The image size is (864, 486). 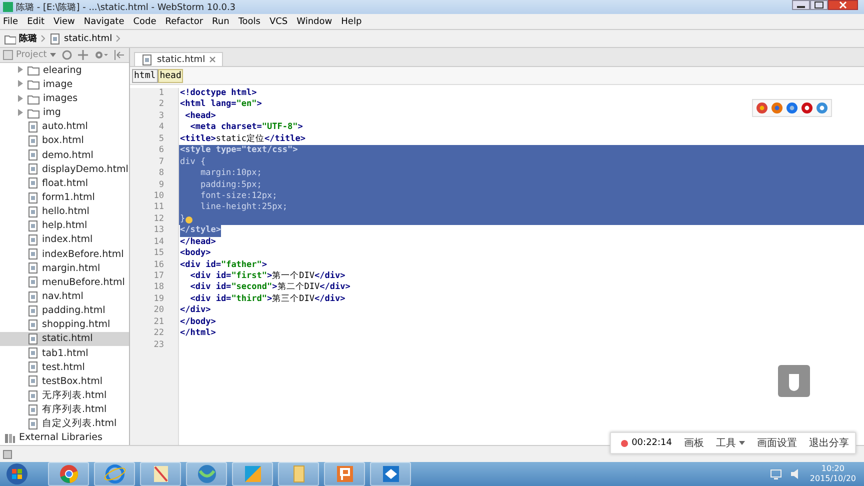 I want to click on tree-item: 无序列表.html, so click(x=64, y=395).